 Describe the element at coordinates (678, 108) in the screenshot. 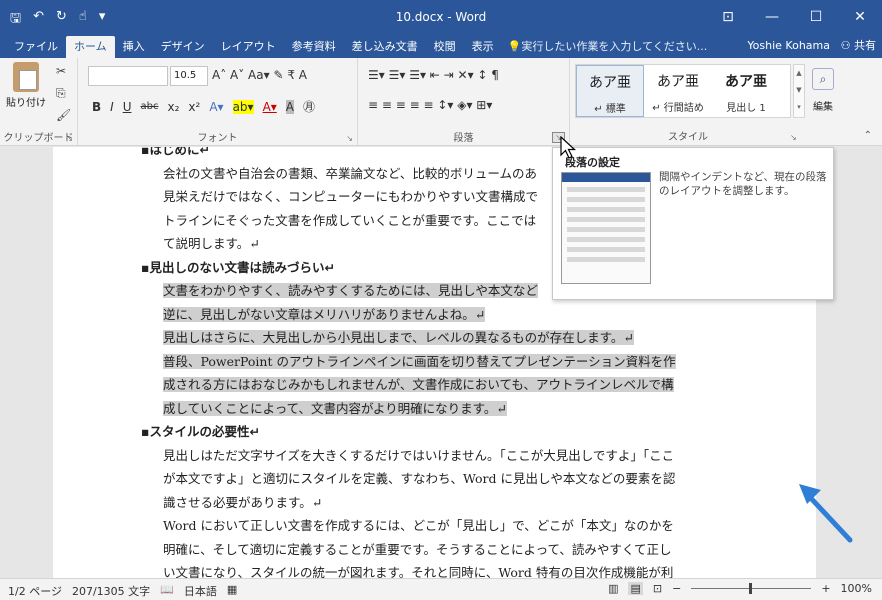

I see `style-name: ↵ 行間詰め` at that location.